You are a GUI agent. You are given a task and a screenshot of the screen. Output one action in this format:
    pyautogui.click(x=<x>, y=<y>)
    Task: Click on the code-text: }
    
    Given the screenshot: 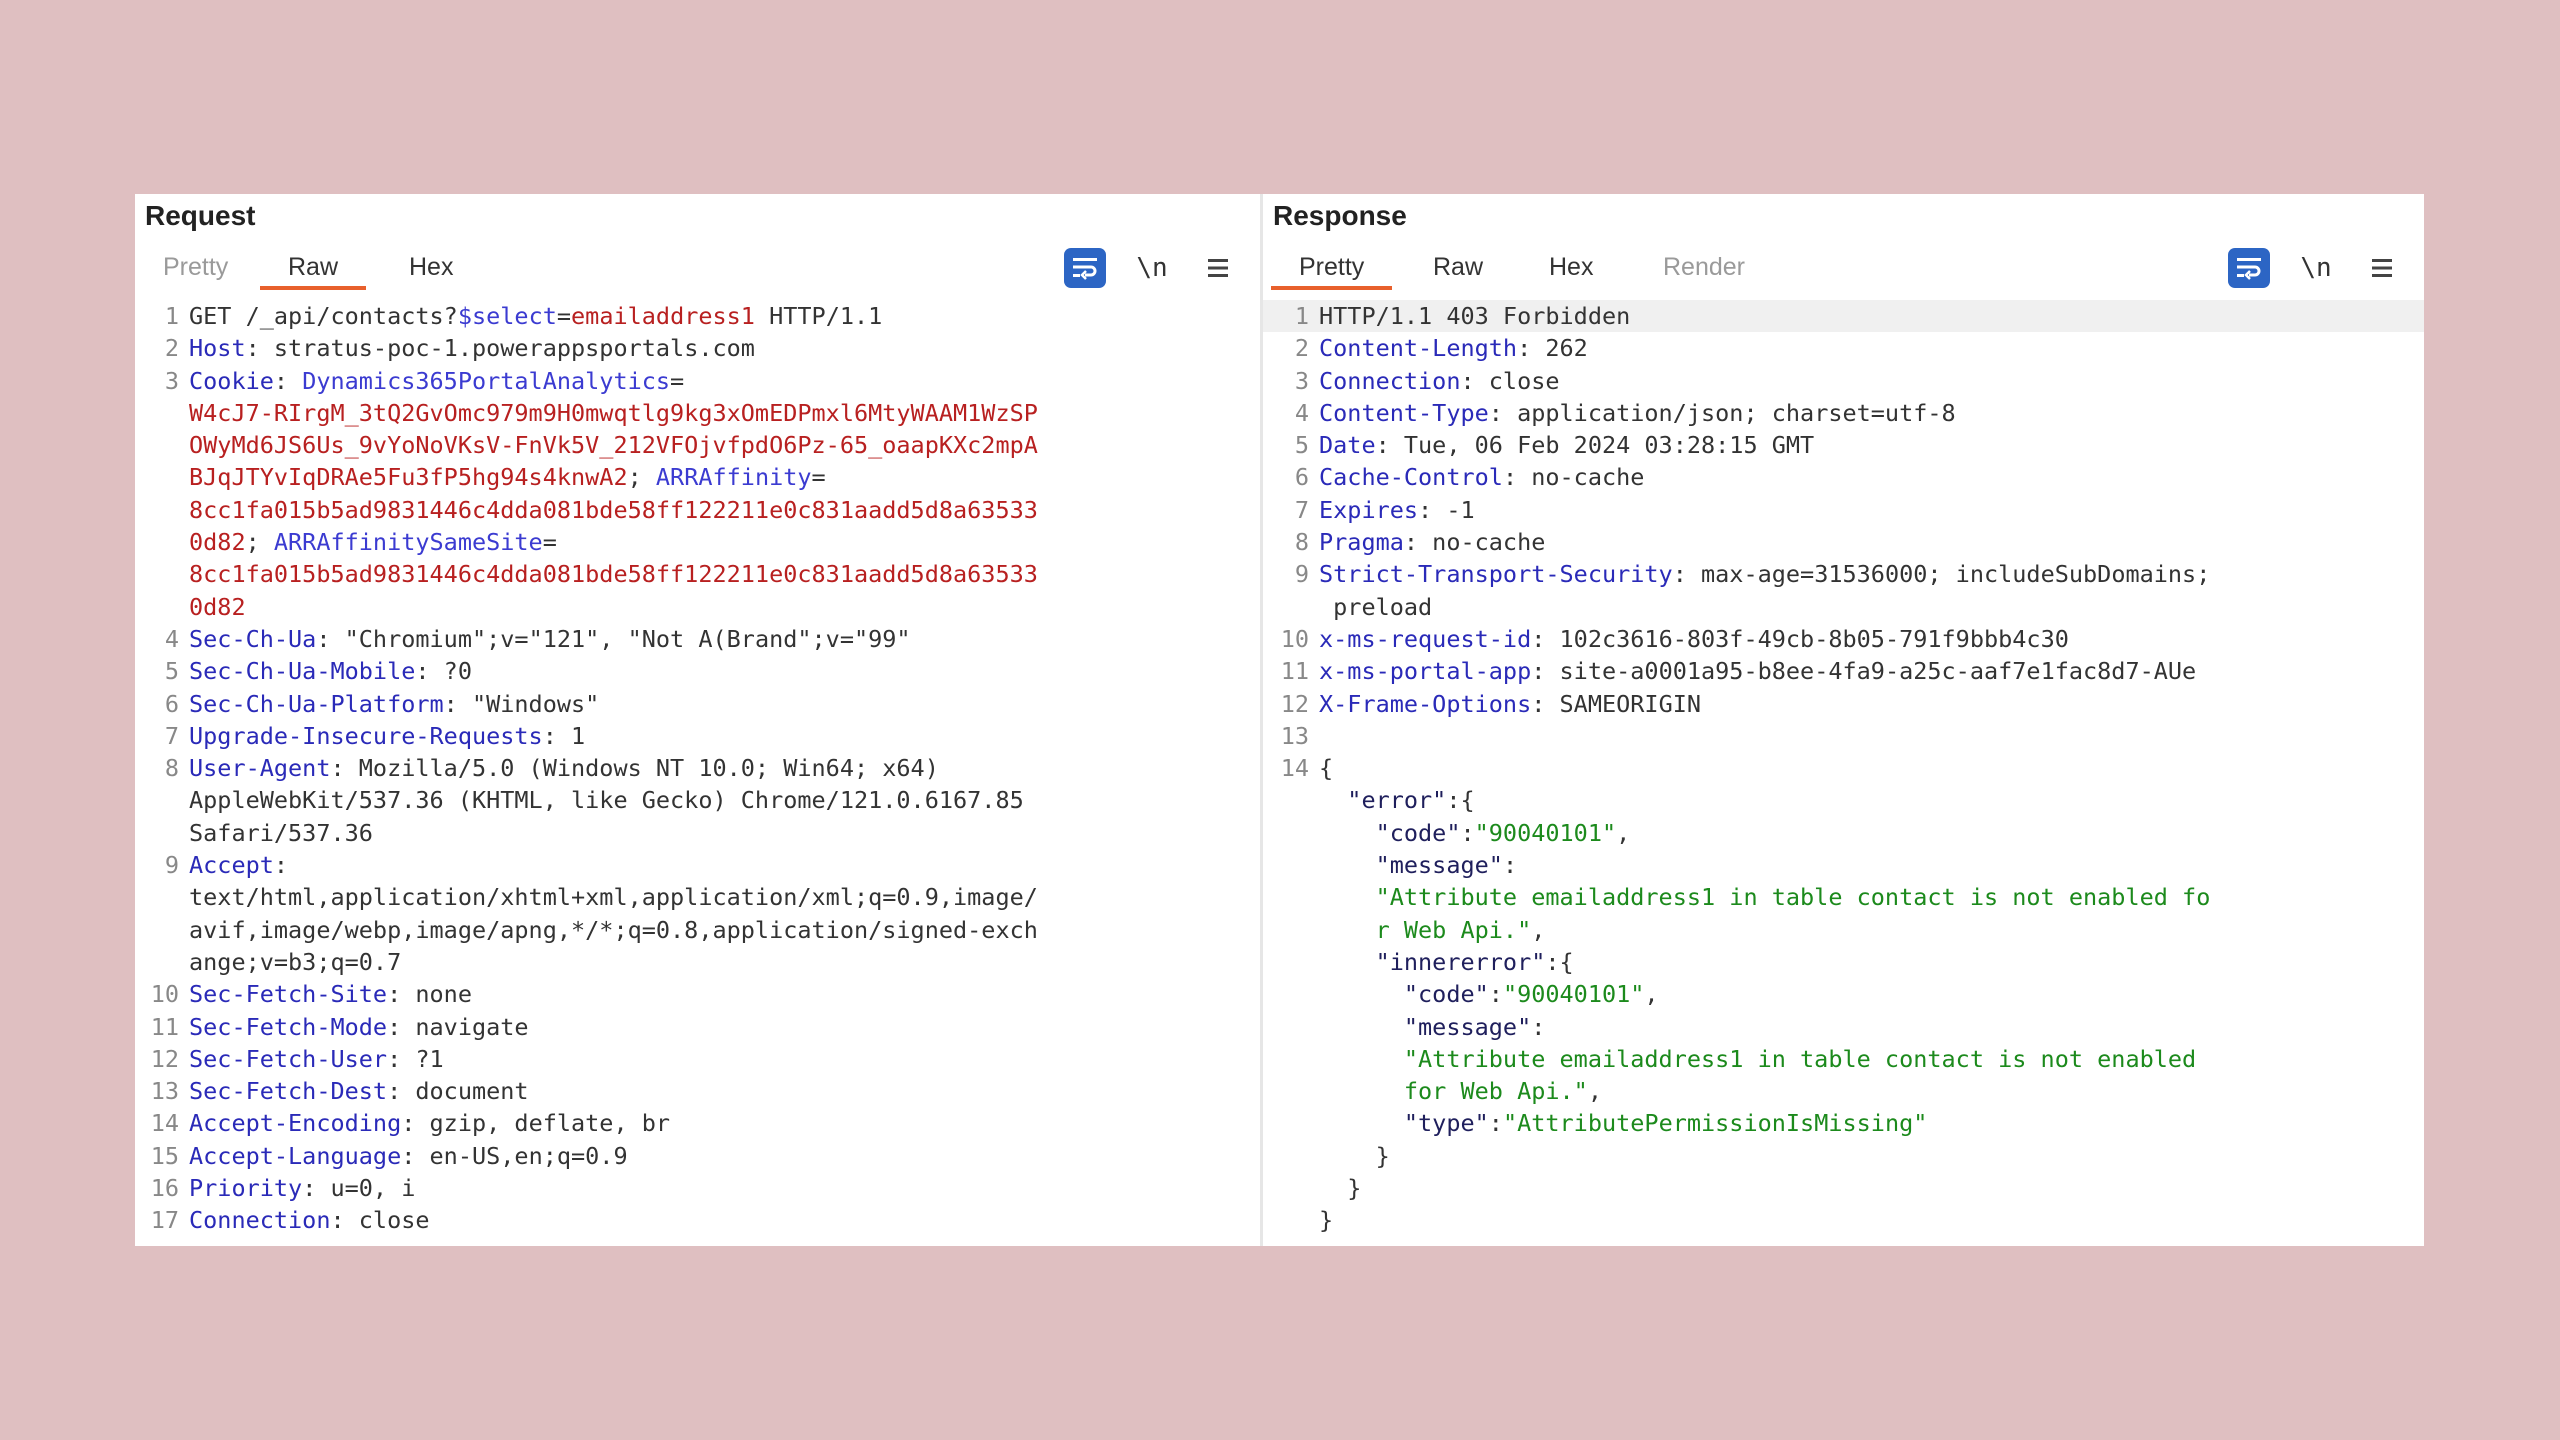 What is the action you would take?
    pyautogui.click(x=1866, y=1220)
    